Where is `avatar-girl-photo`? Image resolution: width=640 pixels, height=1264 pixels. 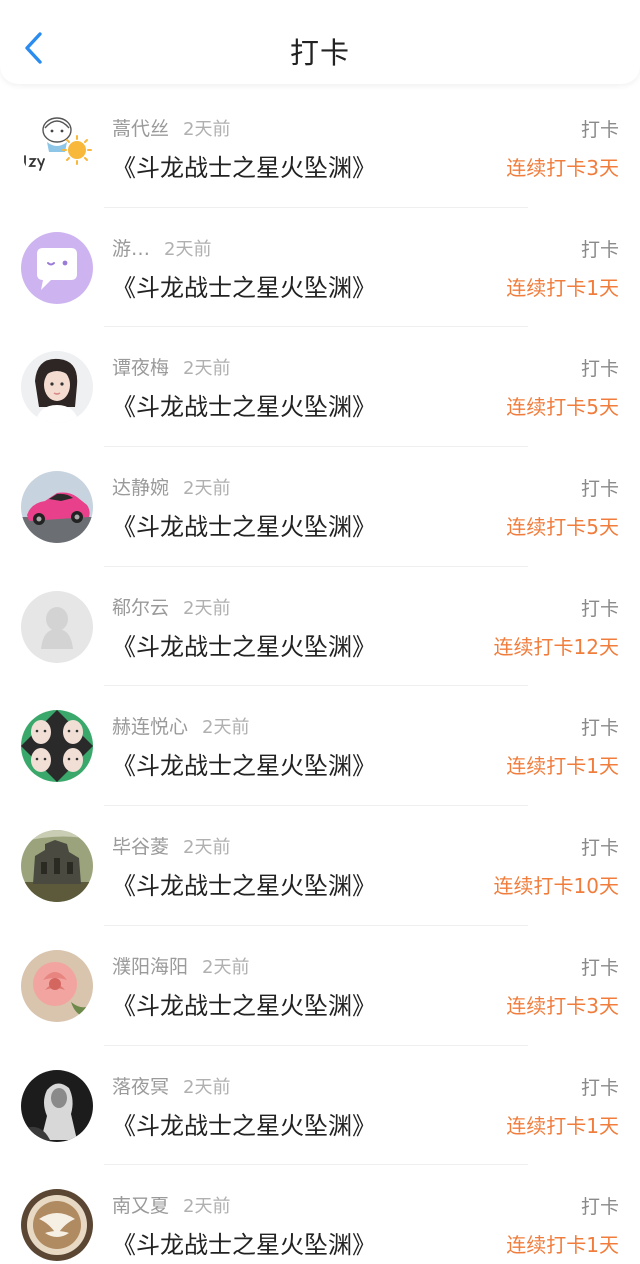
avatar-girl-photo is located at coordinates (57, 387).